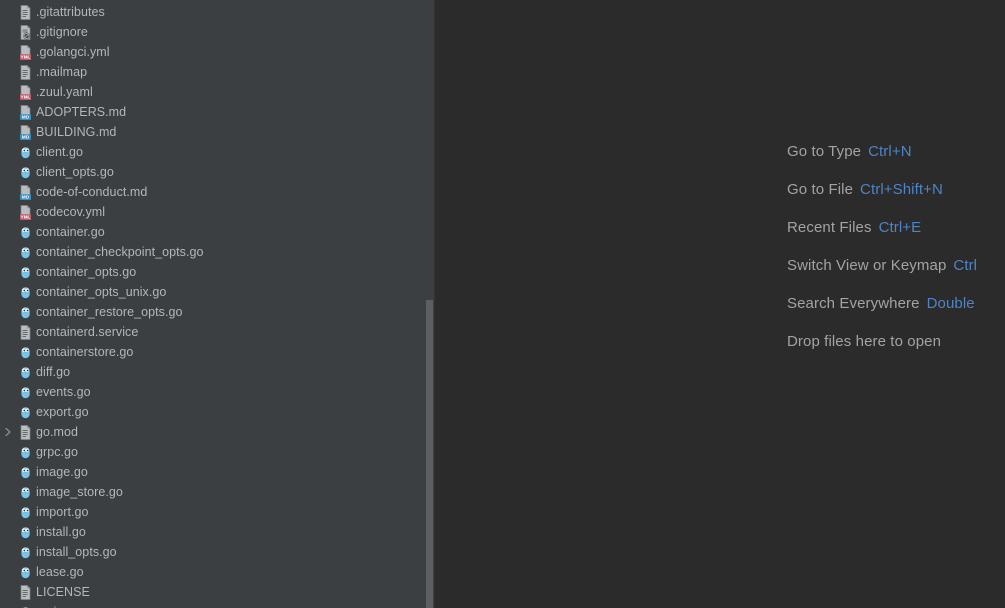 The image size is (1005, 608). What do you see at coordinates (26, 216) in the screenshot?
I see `svg-text: YML` at bounding box center [26, 216].